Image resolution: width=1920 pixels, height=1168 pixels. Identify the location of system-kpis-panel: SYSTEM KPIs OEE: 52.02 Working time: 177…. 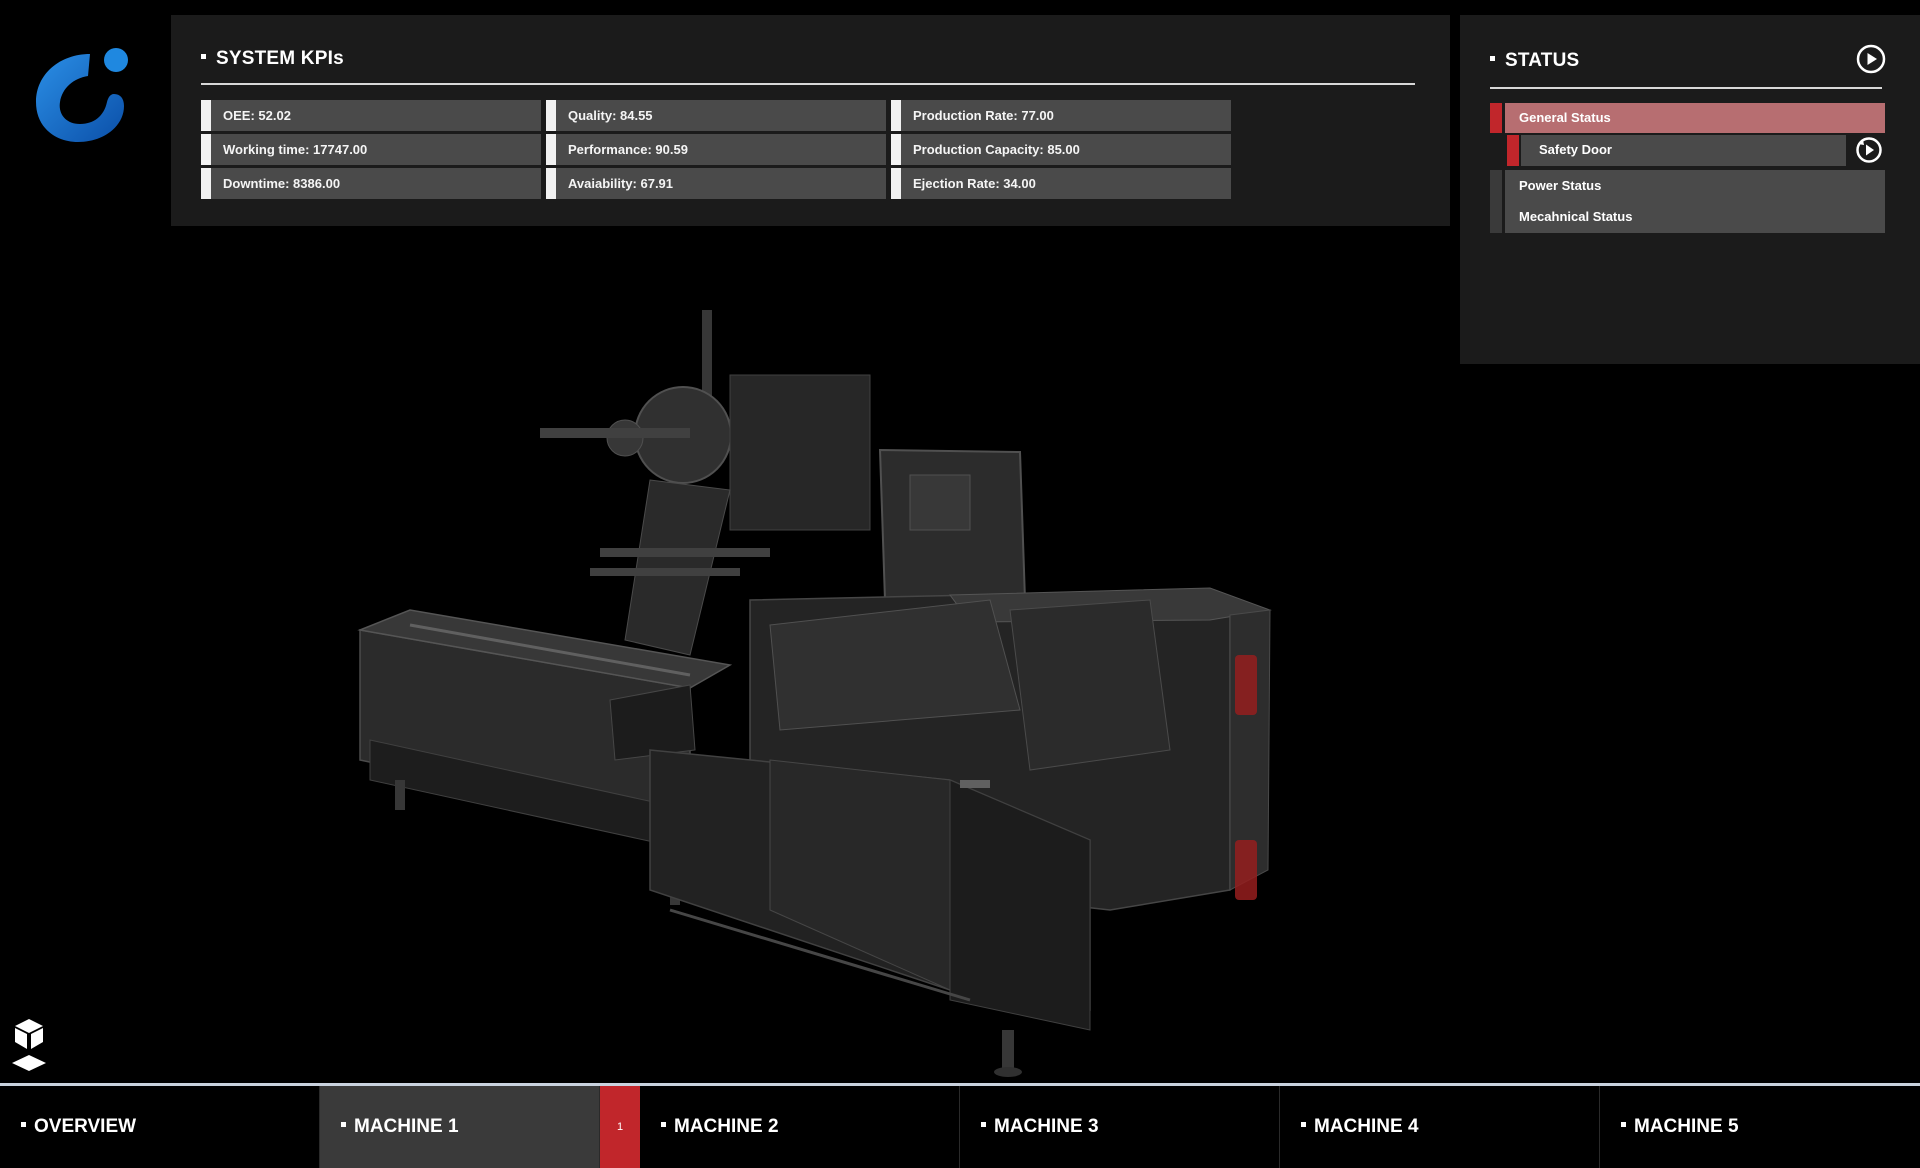
(810, 120).